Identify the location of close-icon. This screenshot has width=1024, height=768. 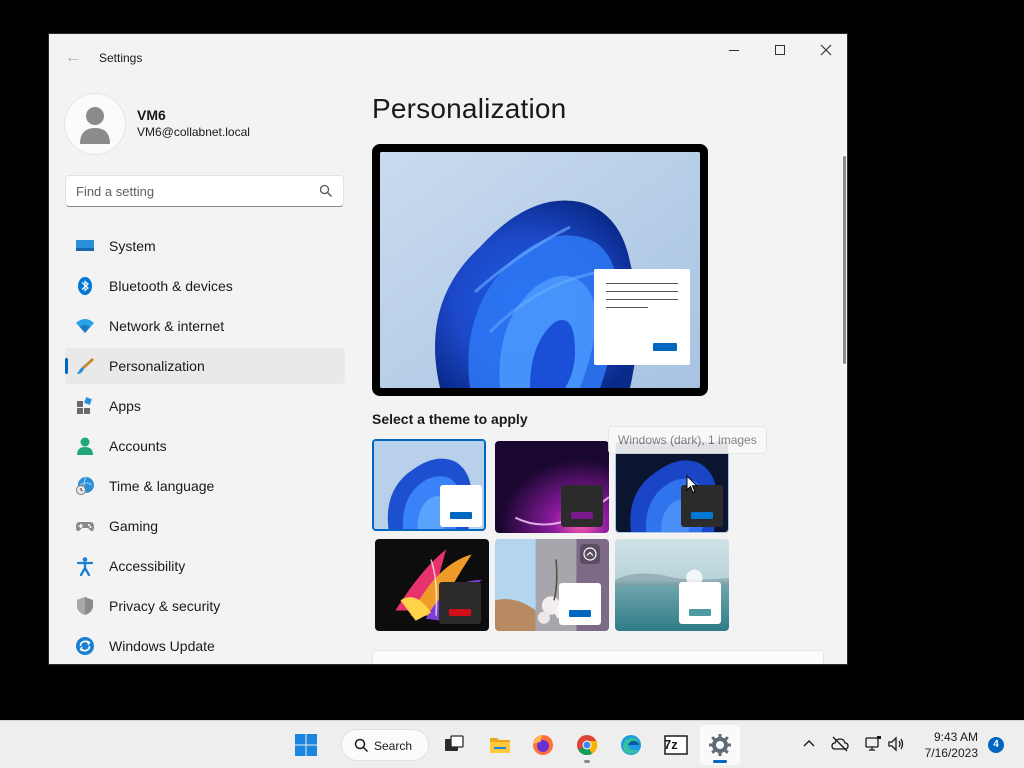
(826, 50).